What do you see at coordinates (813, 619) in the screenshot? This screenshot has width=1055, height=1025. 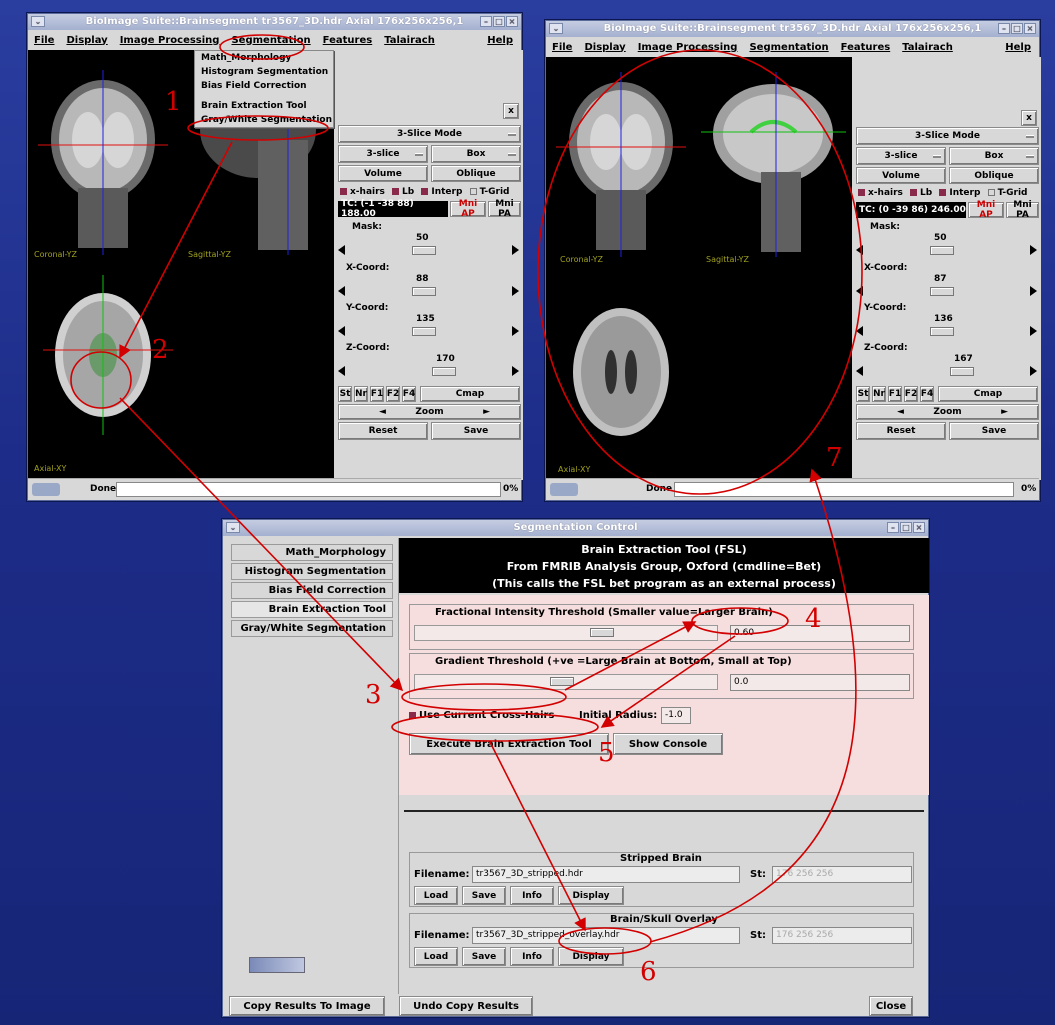 I see `annotation-4: 4` at bounding box center [813, 619].